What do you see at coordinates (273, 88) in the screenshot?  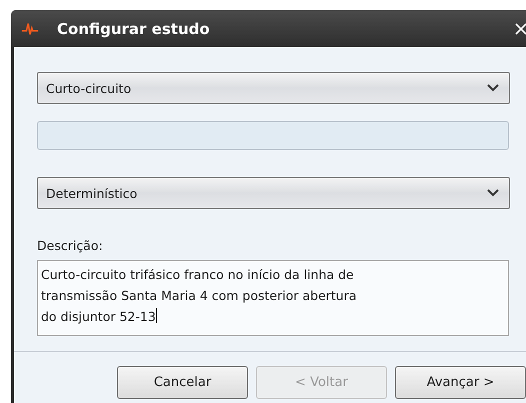 I see `study-type-dropdown: Curto-circuito` at bounding box center [273, 88].